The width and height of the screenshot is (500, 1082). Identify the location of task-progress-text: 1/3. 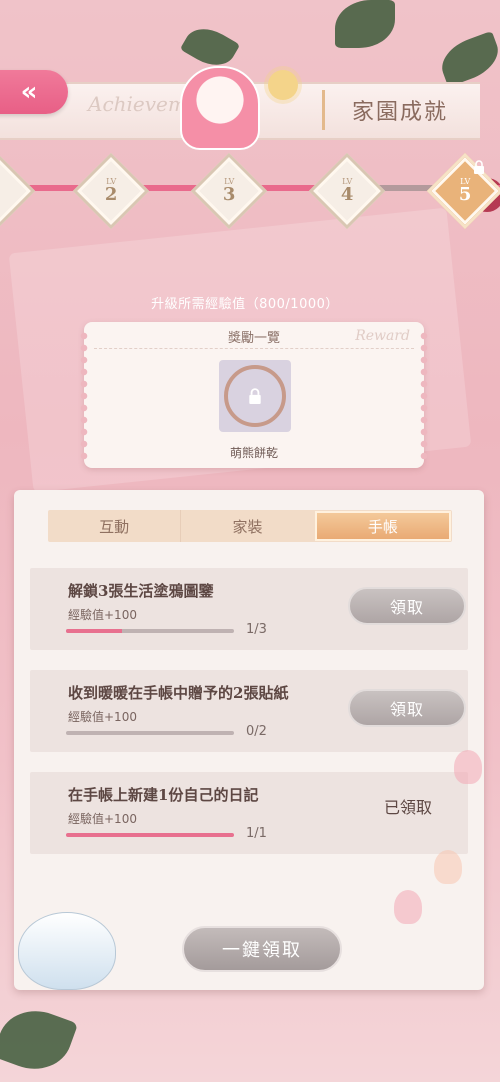
(256, 629).